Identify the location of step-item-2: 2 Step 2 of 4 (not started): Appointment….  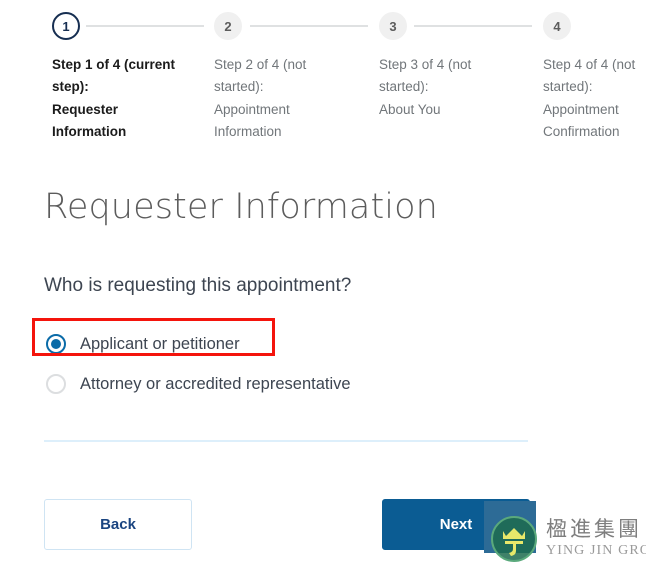
(286, 77).